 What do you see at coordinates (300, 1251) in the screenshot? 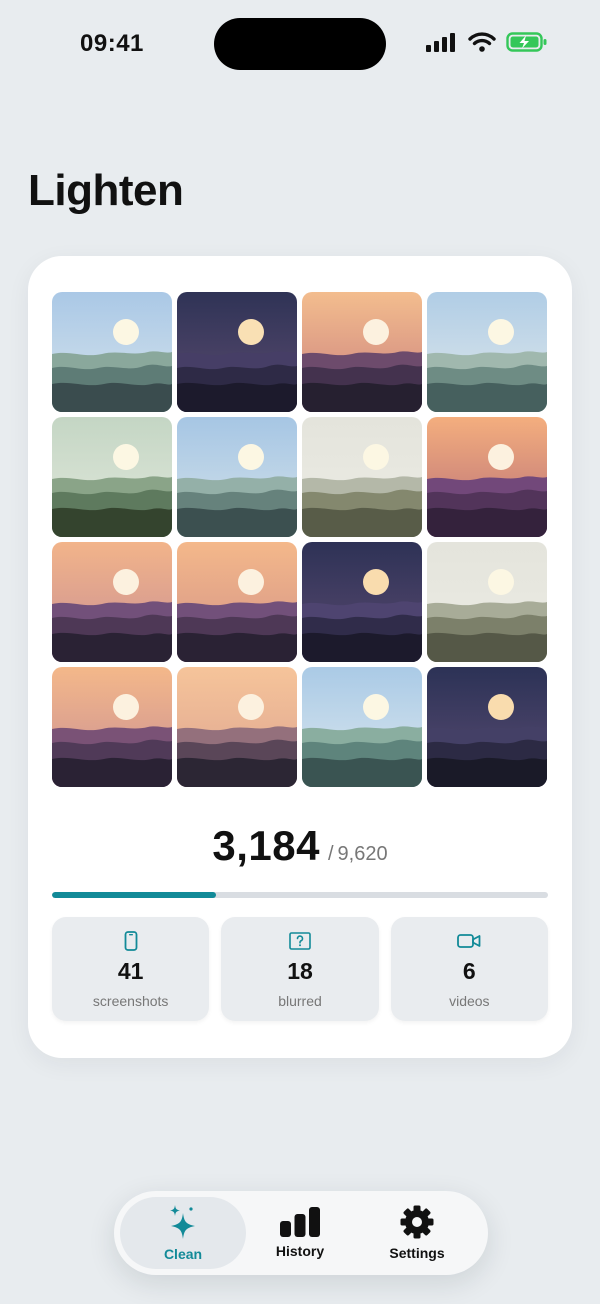
I see `tab-label: History` at bounding box center [300, 1251].